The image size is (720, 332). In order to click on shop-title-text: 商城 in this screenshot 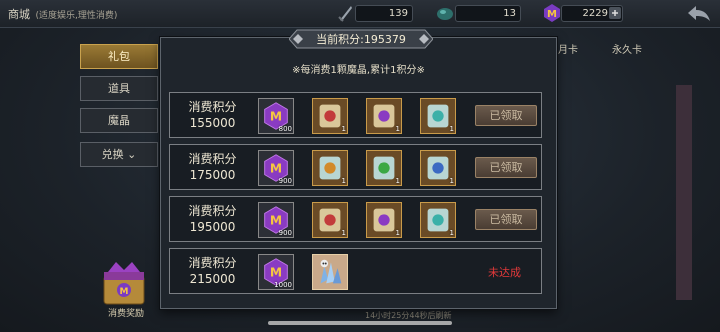, I will do `click(19, 14)`.